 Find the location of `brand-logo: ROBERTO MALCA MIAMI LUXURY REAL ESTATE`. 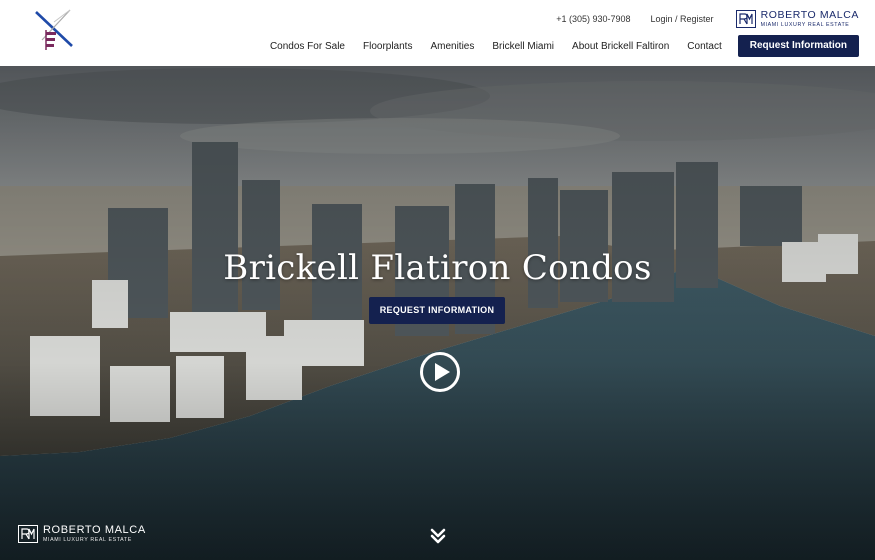

brand-logo: ROBERTO MALCA MIAMI LUXURY REAL ESTATE is located at coordinates (797, 18).